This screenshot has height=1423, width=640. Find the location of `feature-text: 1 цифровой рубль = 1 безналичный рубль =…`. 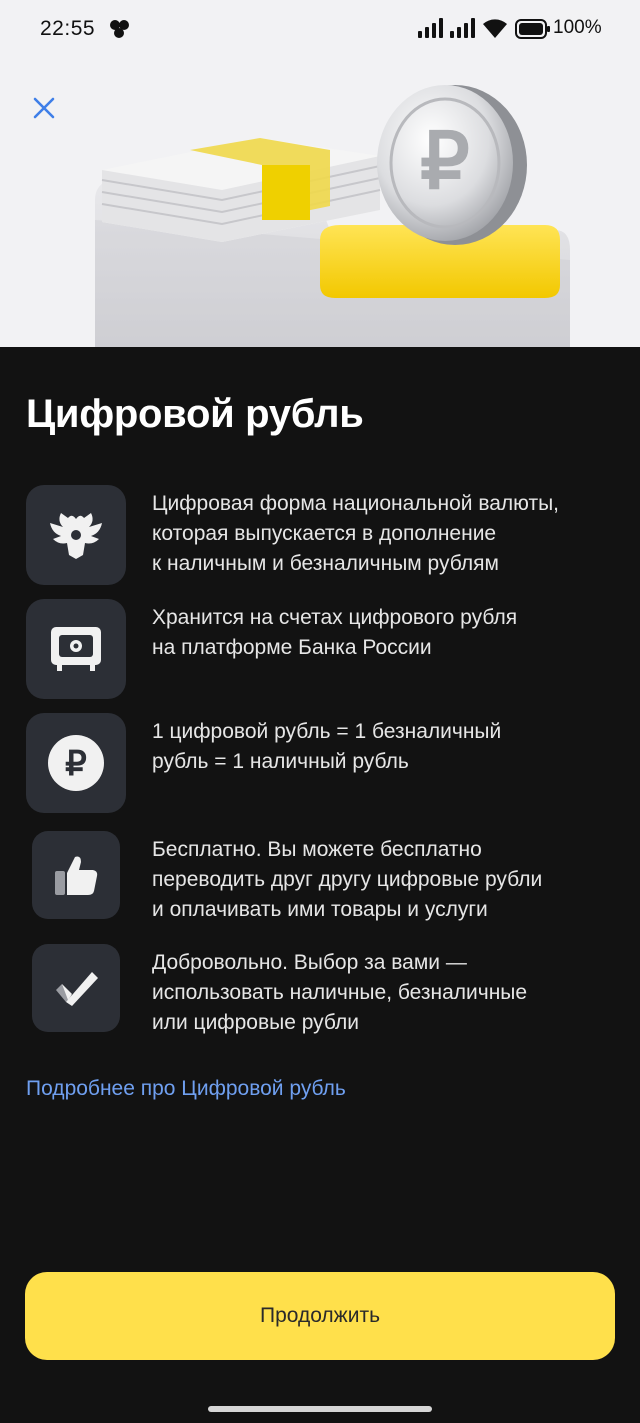

feature-text: 1 цифровой рубль = 1 безналичный рубль =… is located at coordinates (327, 746).